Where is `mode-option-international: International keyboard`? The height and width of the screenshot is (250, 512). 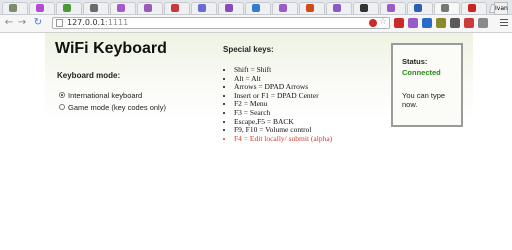 mode-option-international: International keyboard is located at coordinates (100, 96).